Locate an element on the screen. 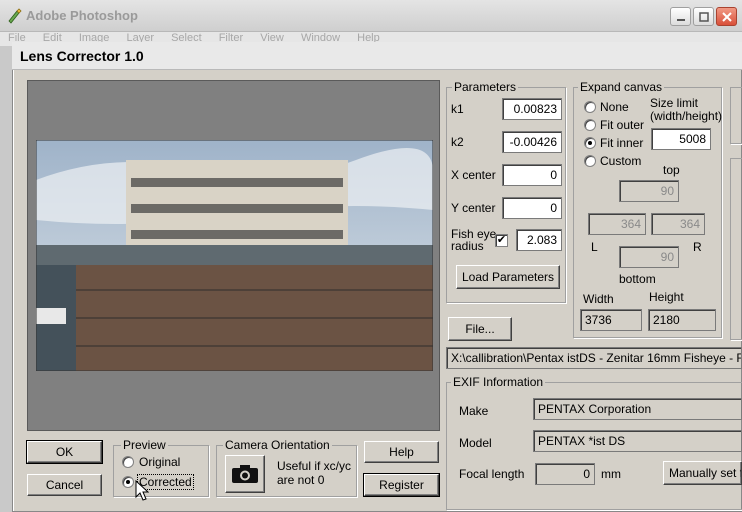 The width and height of the screenshot is (742, 512). k1-label: k1 is located at coordinates (457, 109).